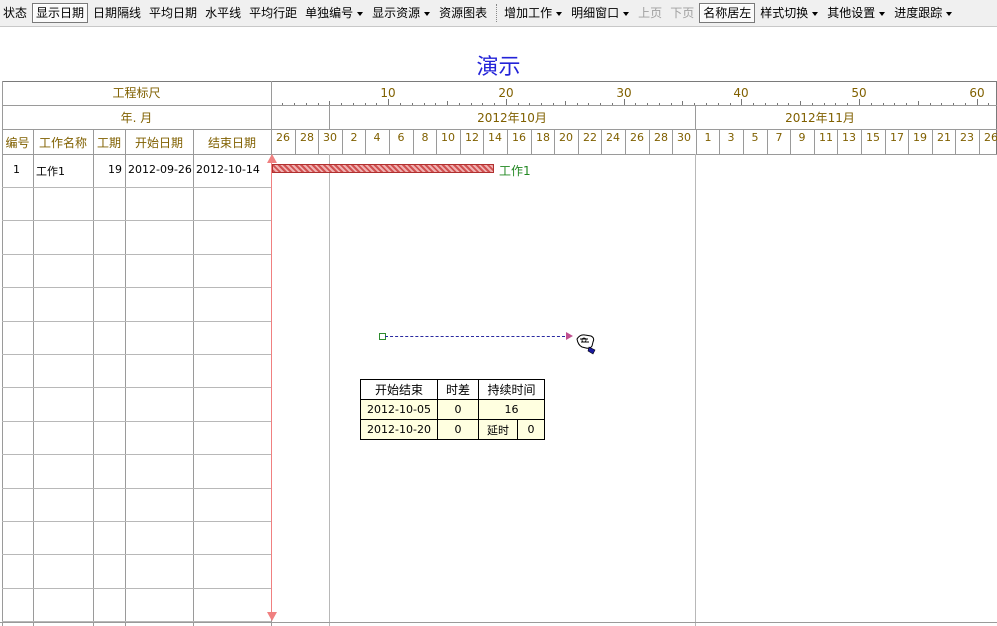  Describe the element at coordinates (944, 137) in the screenshot. I see `day-label: 21` at that location.